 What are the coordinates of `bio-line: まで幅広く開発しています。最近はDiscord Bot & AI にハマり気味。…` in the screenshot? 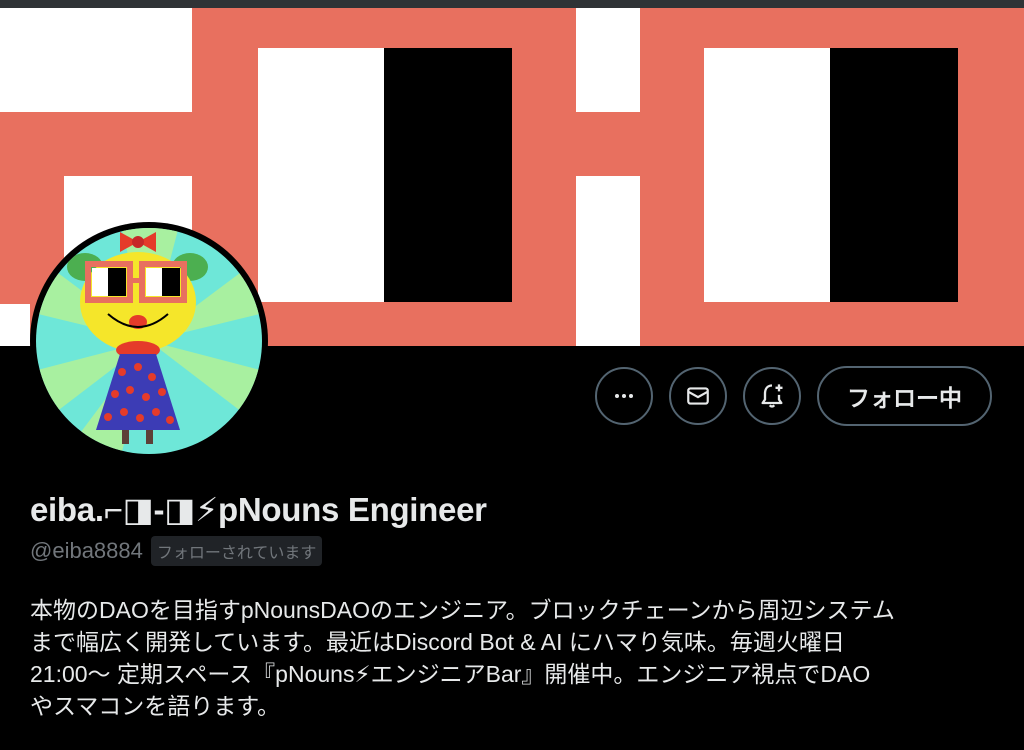 It's located at (437, 642).